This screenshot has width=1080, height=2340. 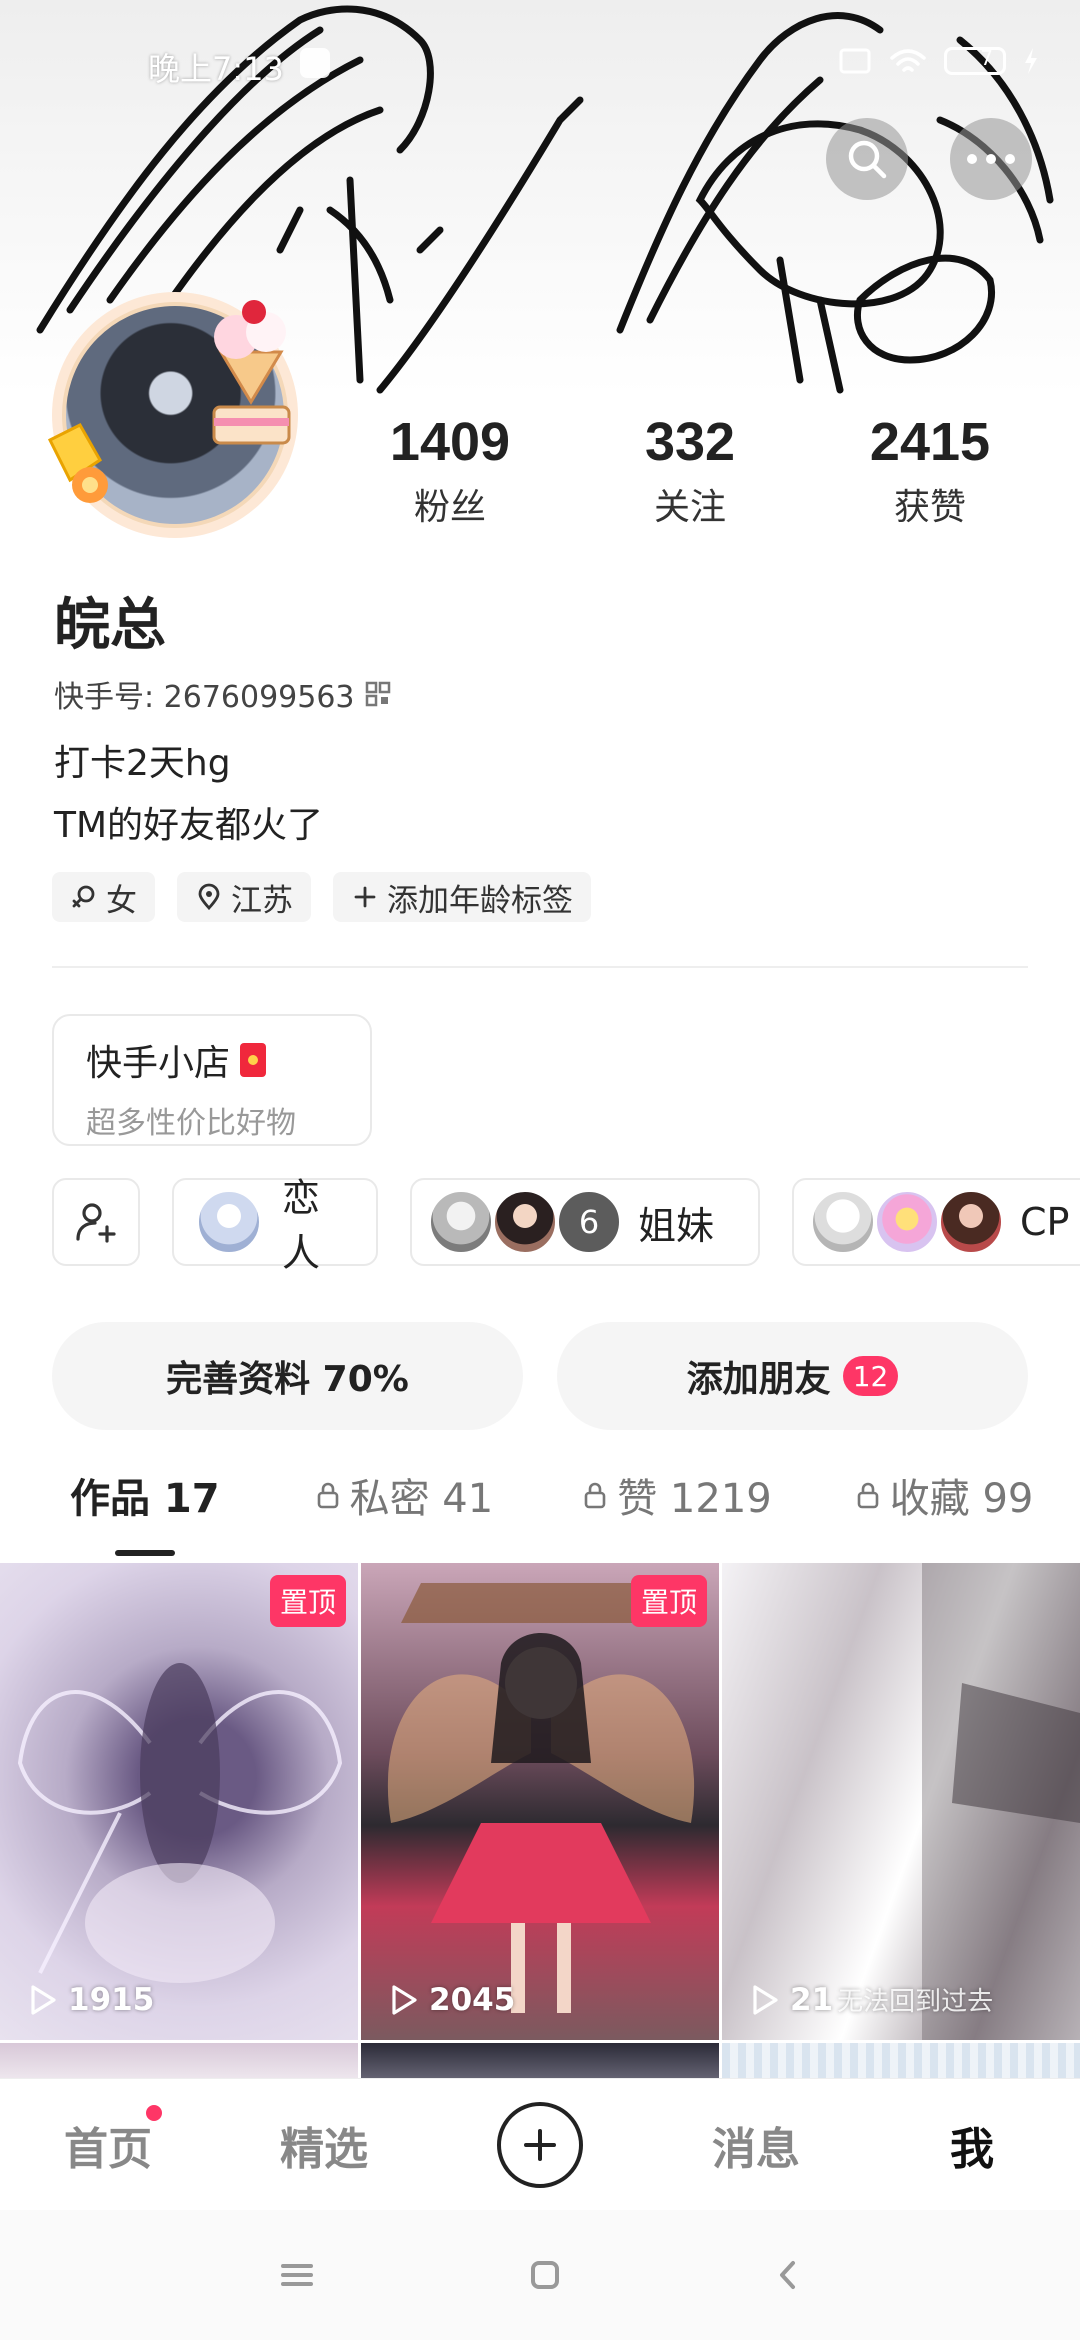 What do you see at coordinates (222, 694) in the screenshot?
I see `kuaishou-id-row: 快手号: 2676099563` at bounding box center [222, 694].